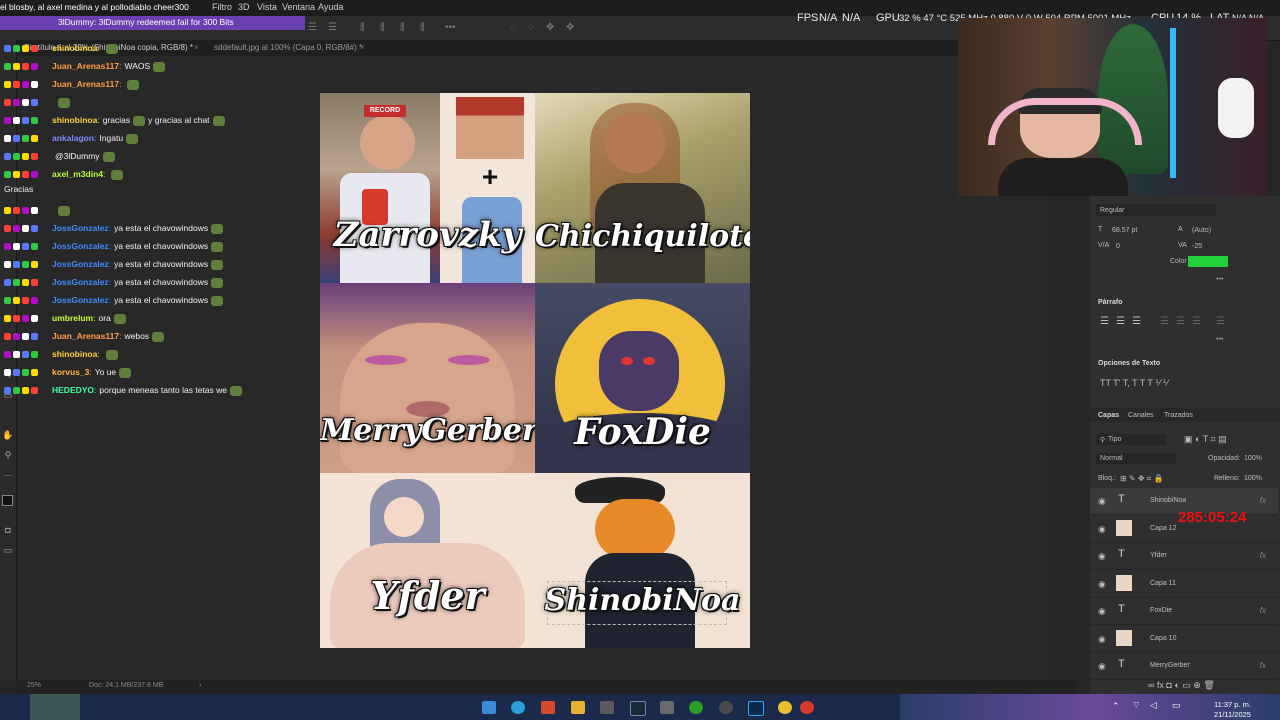 The image size is (1280, 720). Describe the element at coordinates (1134, 383) in the screenshot. I see `text-options-icons: TT T' T, T T T ⅟ ⅟` at that location.